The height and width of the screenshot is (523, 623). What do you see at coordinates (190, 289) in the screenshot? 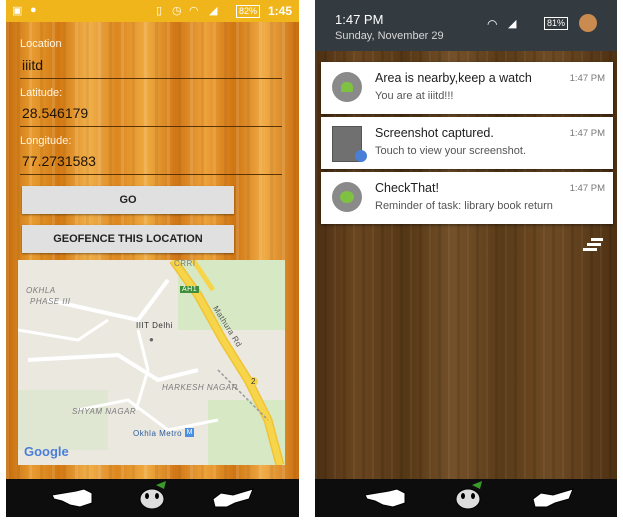
I see `ah1-route-badge: AH1` at bounding box center [190, 289].